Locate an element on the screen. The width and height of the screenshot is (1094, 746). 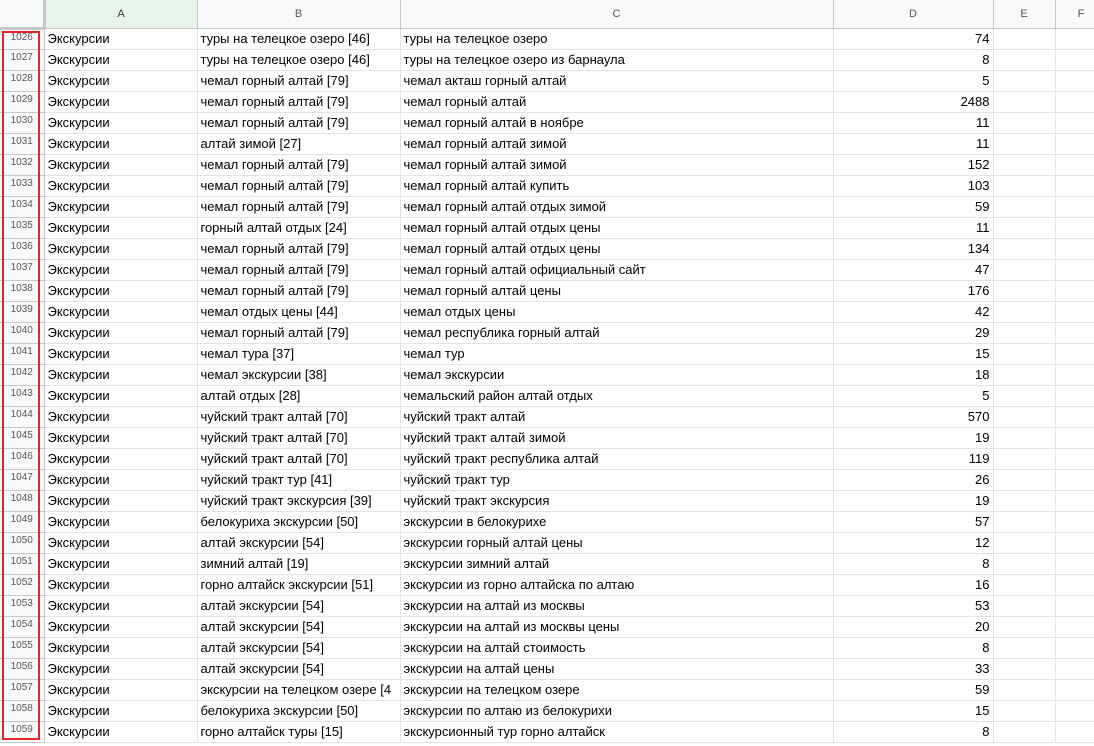
row-number: 1031 is located at coordinates (22, 144).